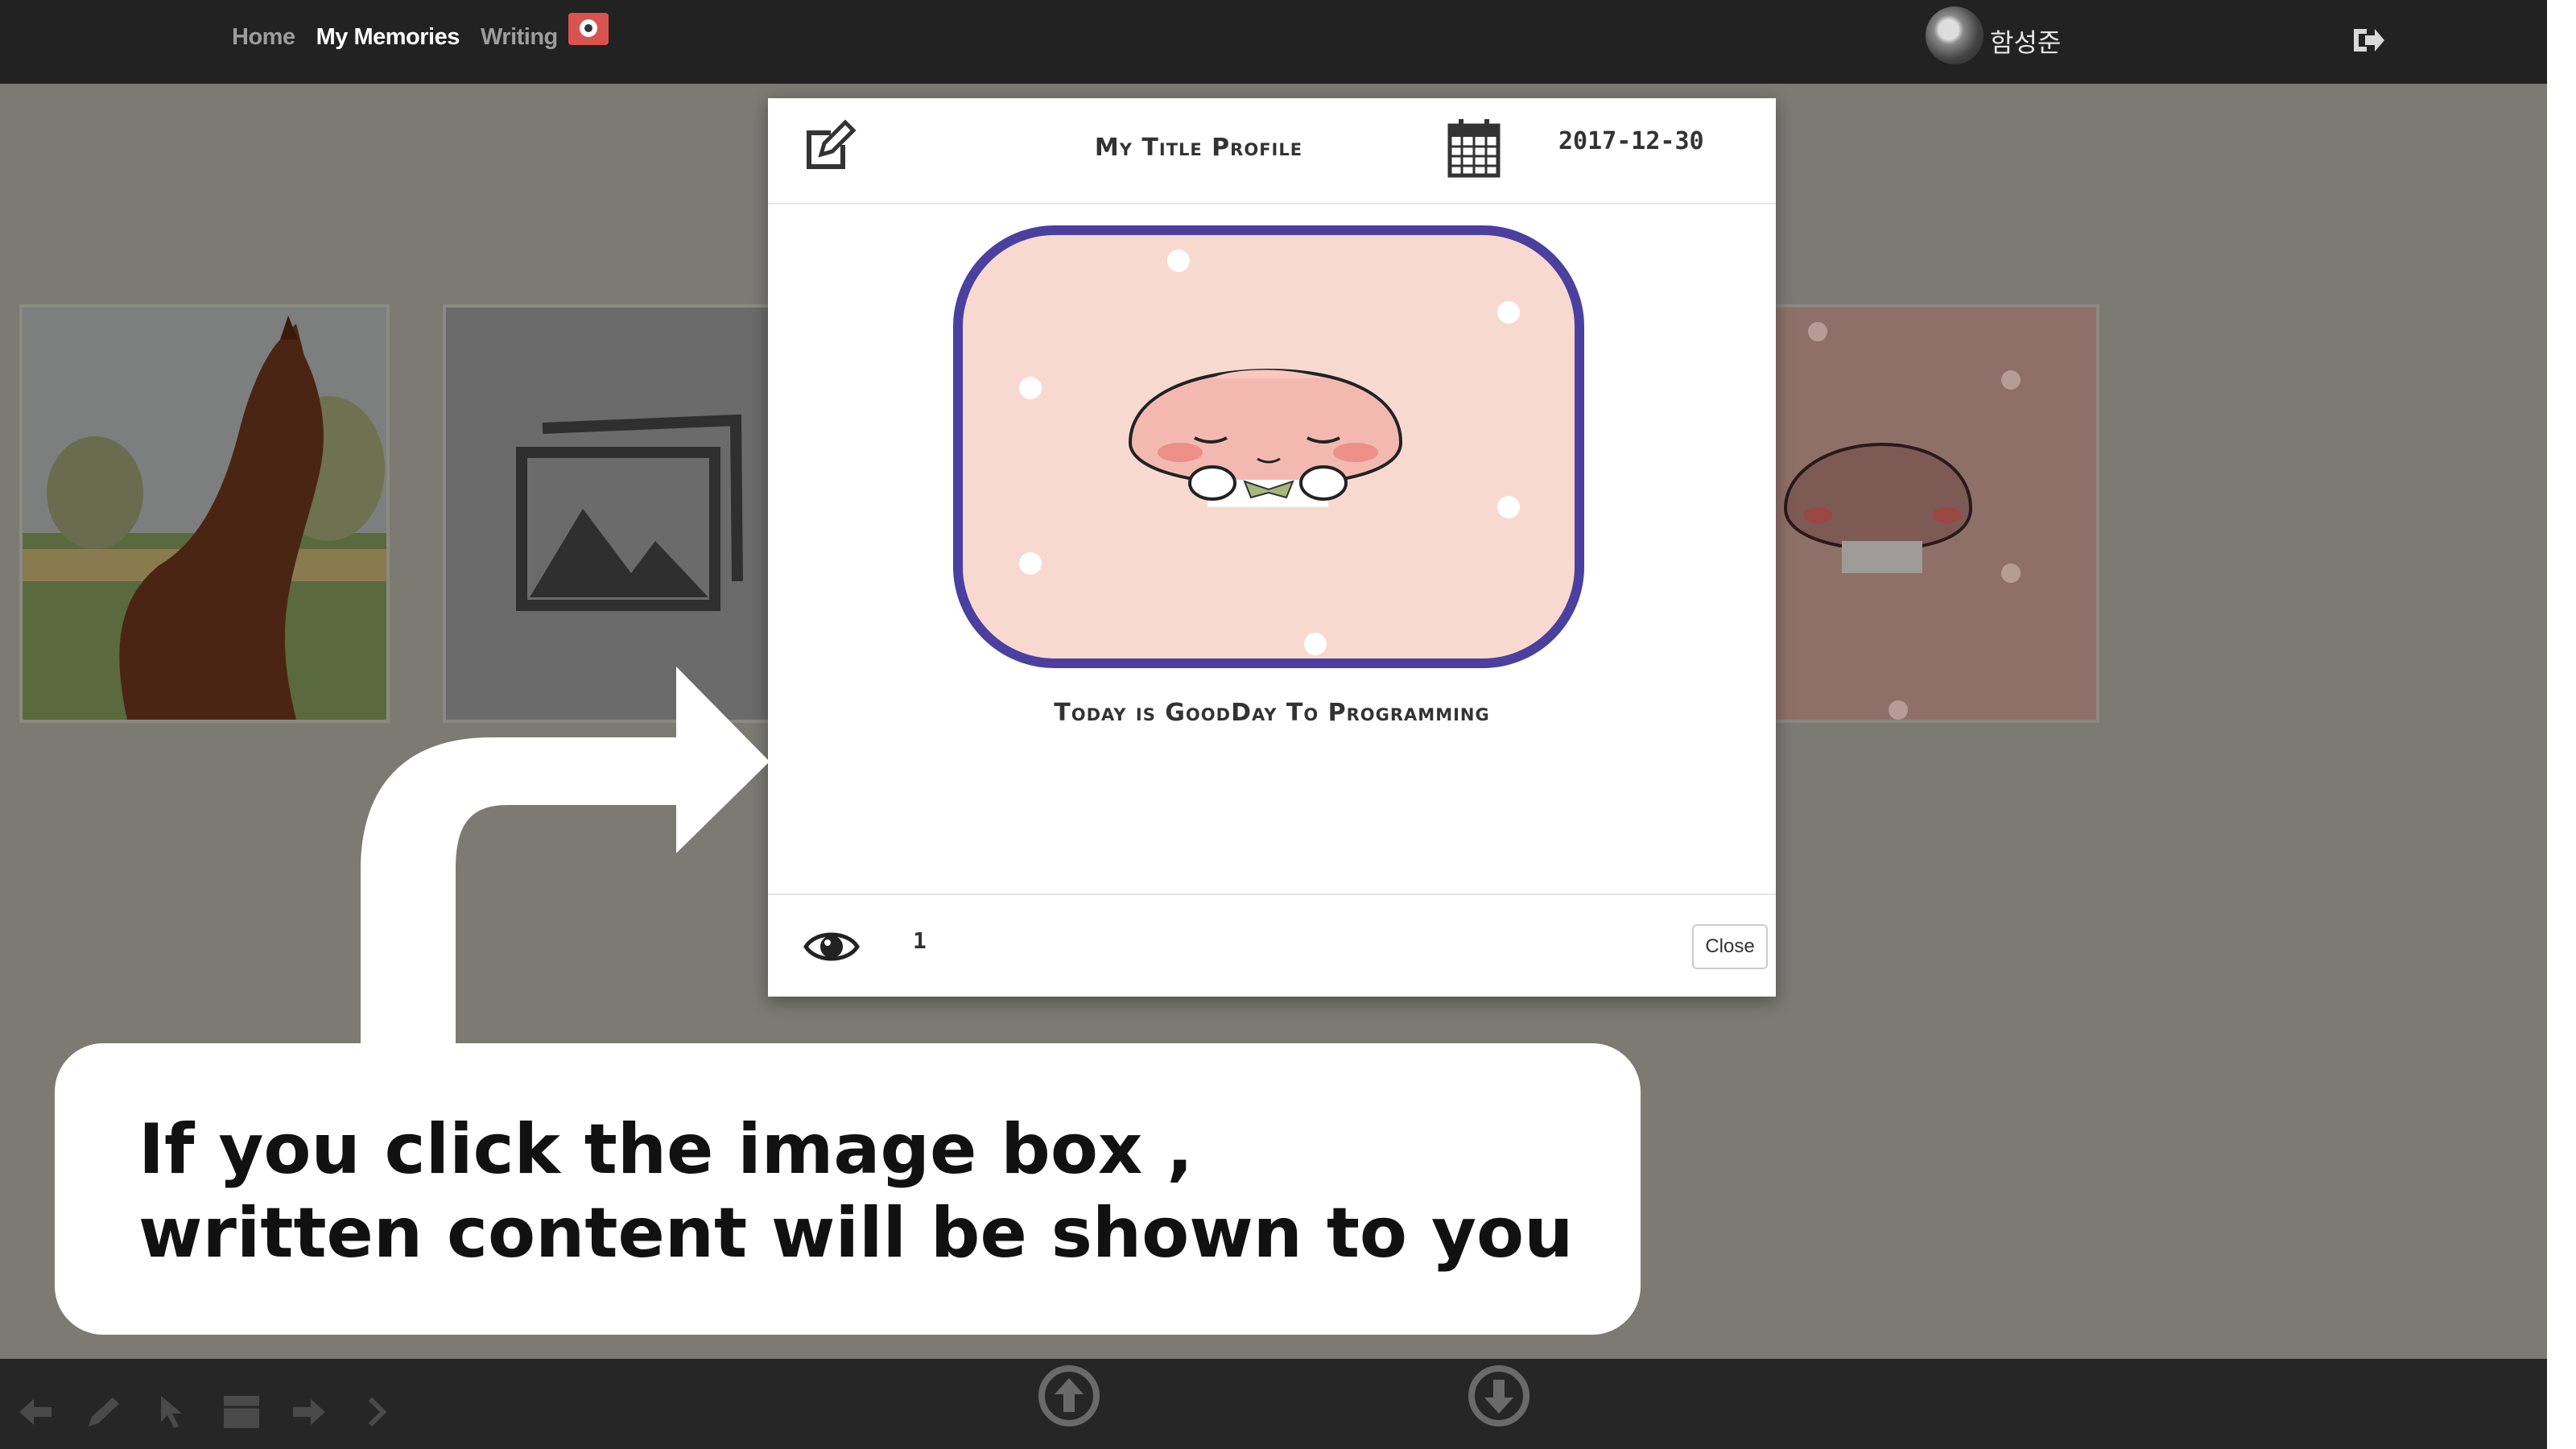  Describe the element at coordinates (1499, 1396) in the screenshot. I see `arrow-down-circle-icon` at that location.